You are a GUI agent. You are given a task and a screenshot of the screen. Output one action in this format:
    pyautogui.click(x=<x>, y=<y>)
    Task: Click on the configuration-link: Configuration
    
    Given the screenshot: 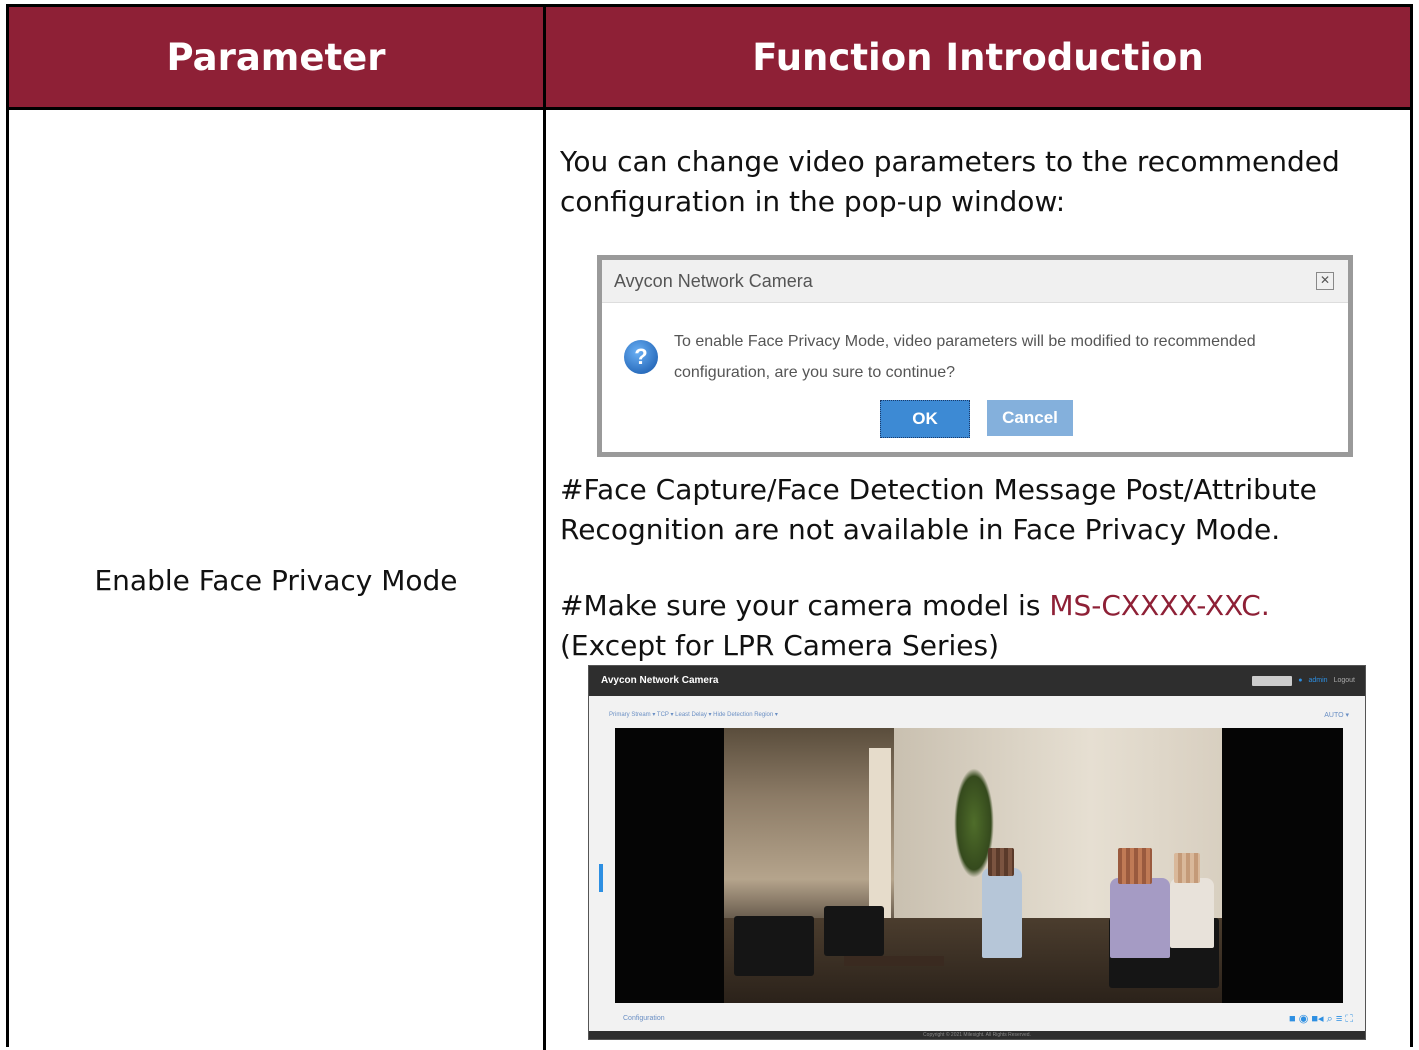 What is the action you would take?
    pyautogui.click(x=644, y=1018)
    